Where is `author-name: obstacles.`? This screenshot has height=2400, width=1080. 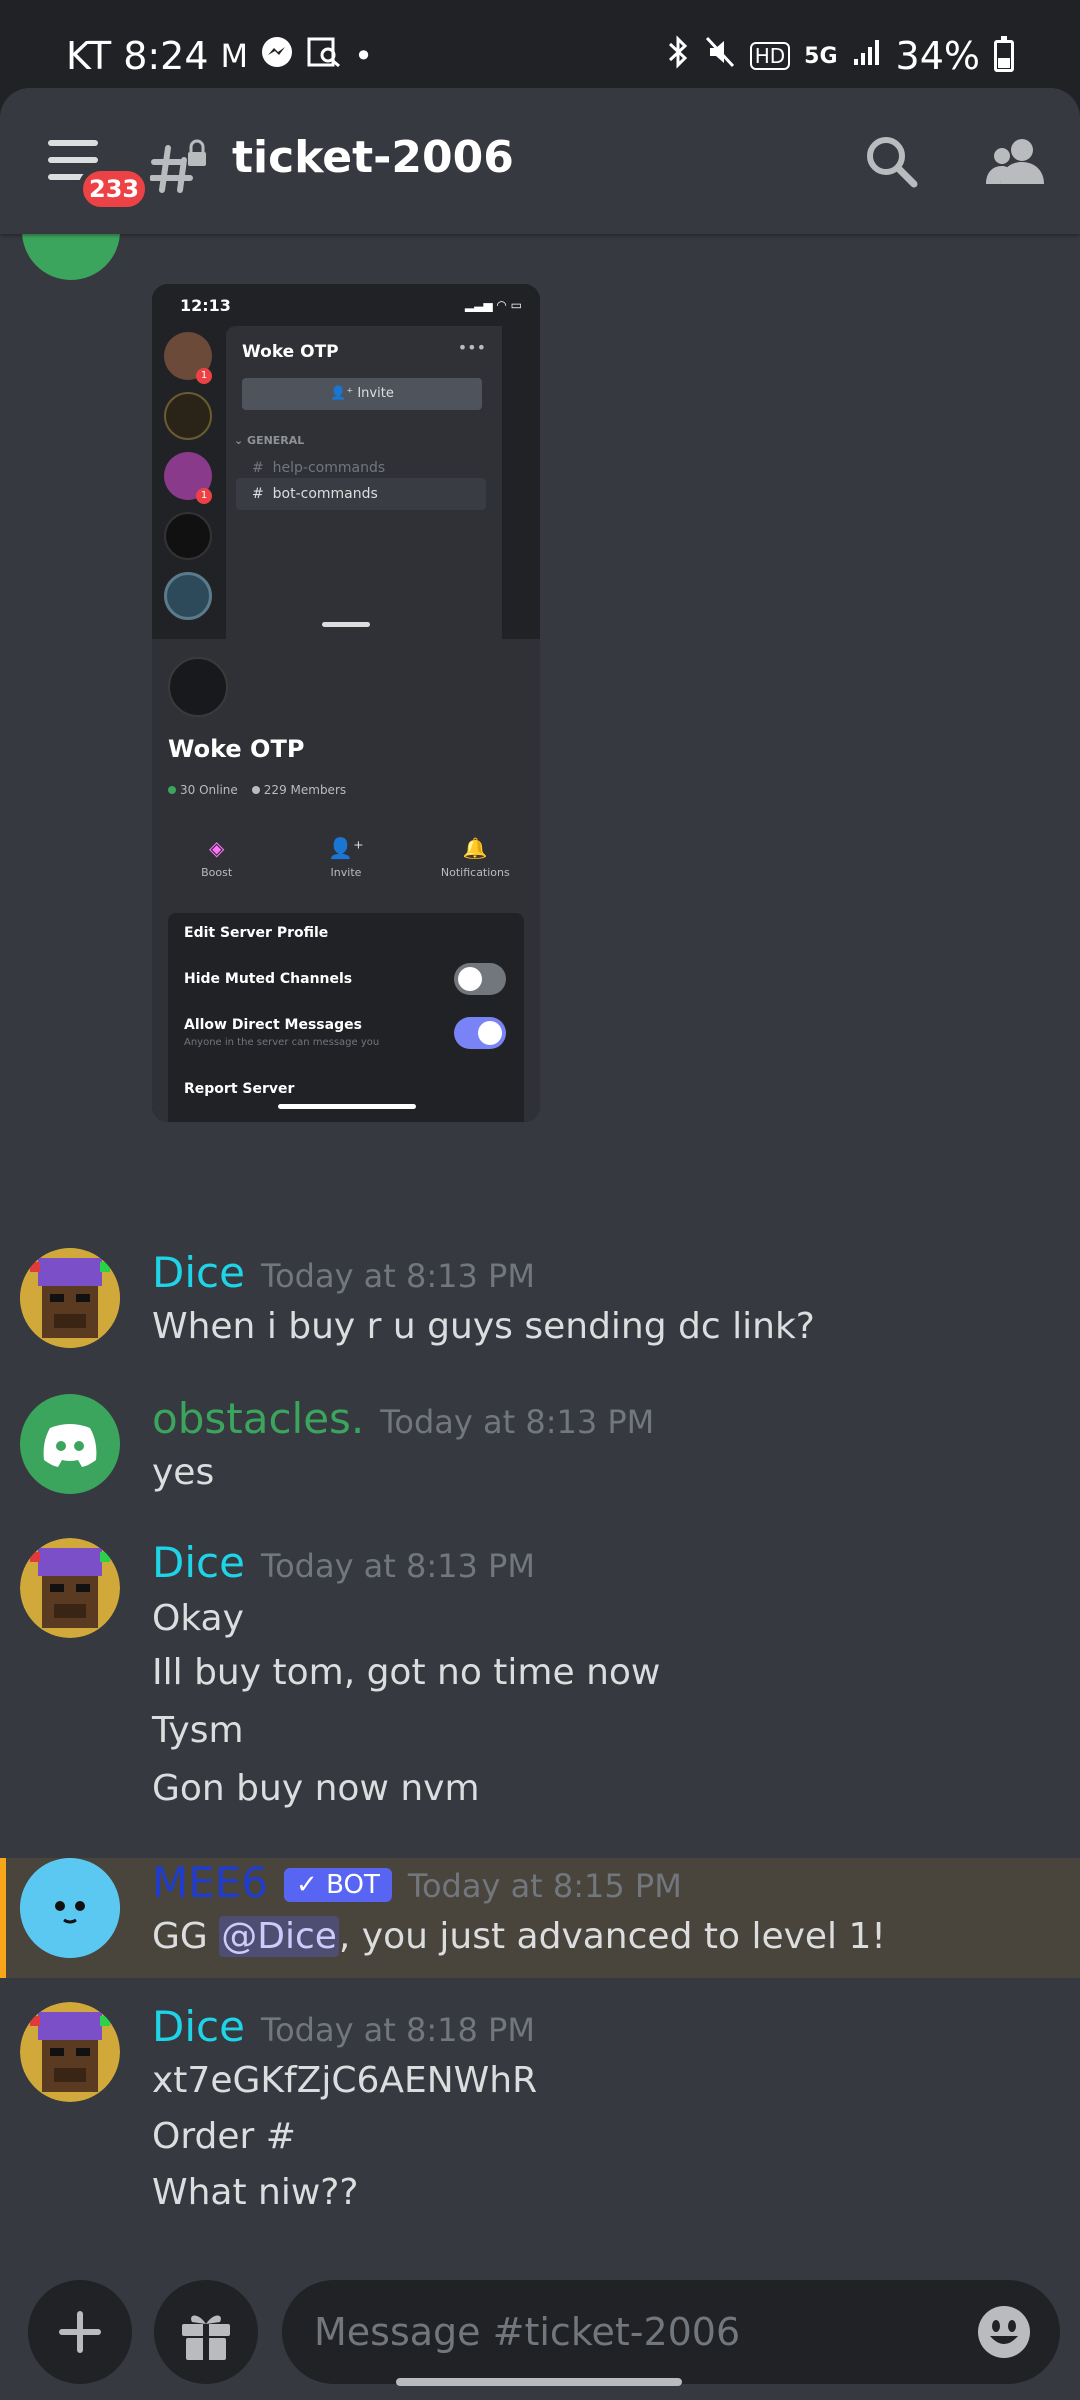
author-name: obstacles. is located at coordinates (258, 1418).